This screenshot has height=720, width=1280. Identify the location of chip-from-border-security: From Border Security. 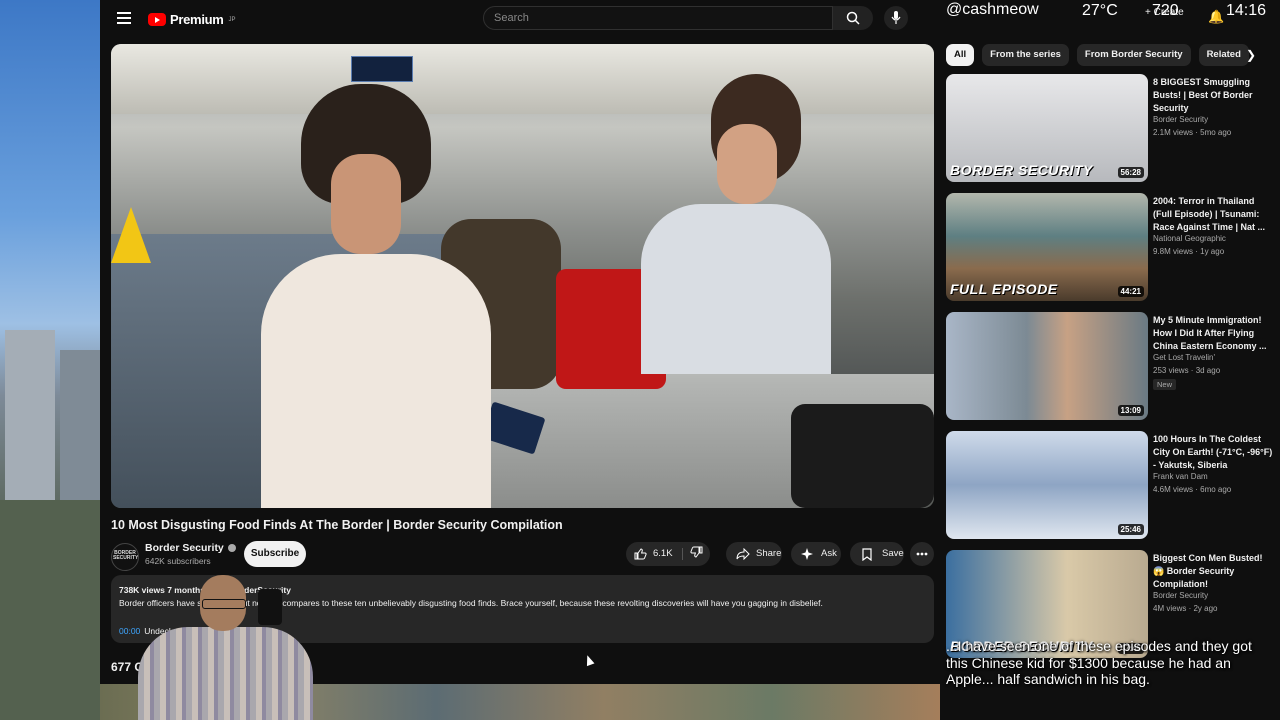
(1133, 55).